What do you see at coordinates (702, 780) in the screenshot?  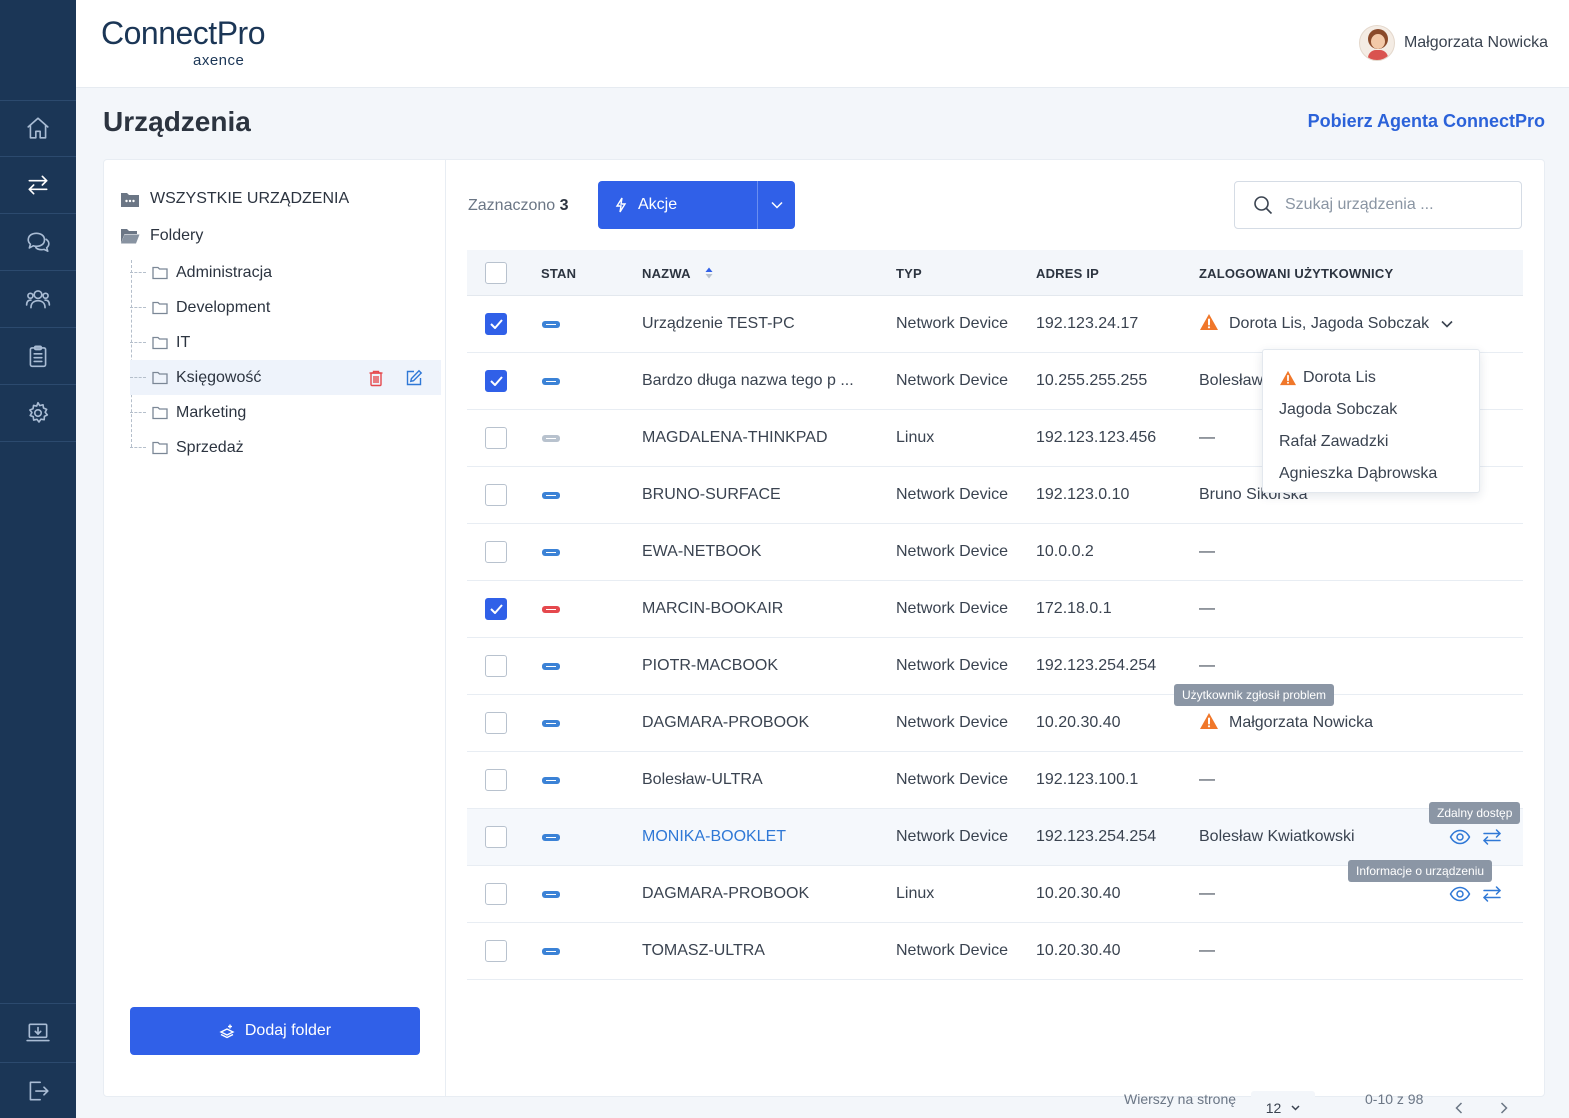 I see `device-name: Bolesław-ULTRA` at bounding box center [702, 780].